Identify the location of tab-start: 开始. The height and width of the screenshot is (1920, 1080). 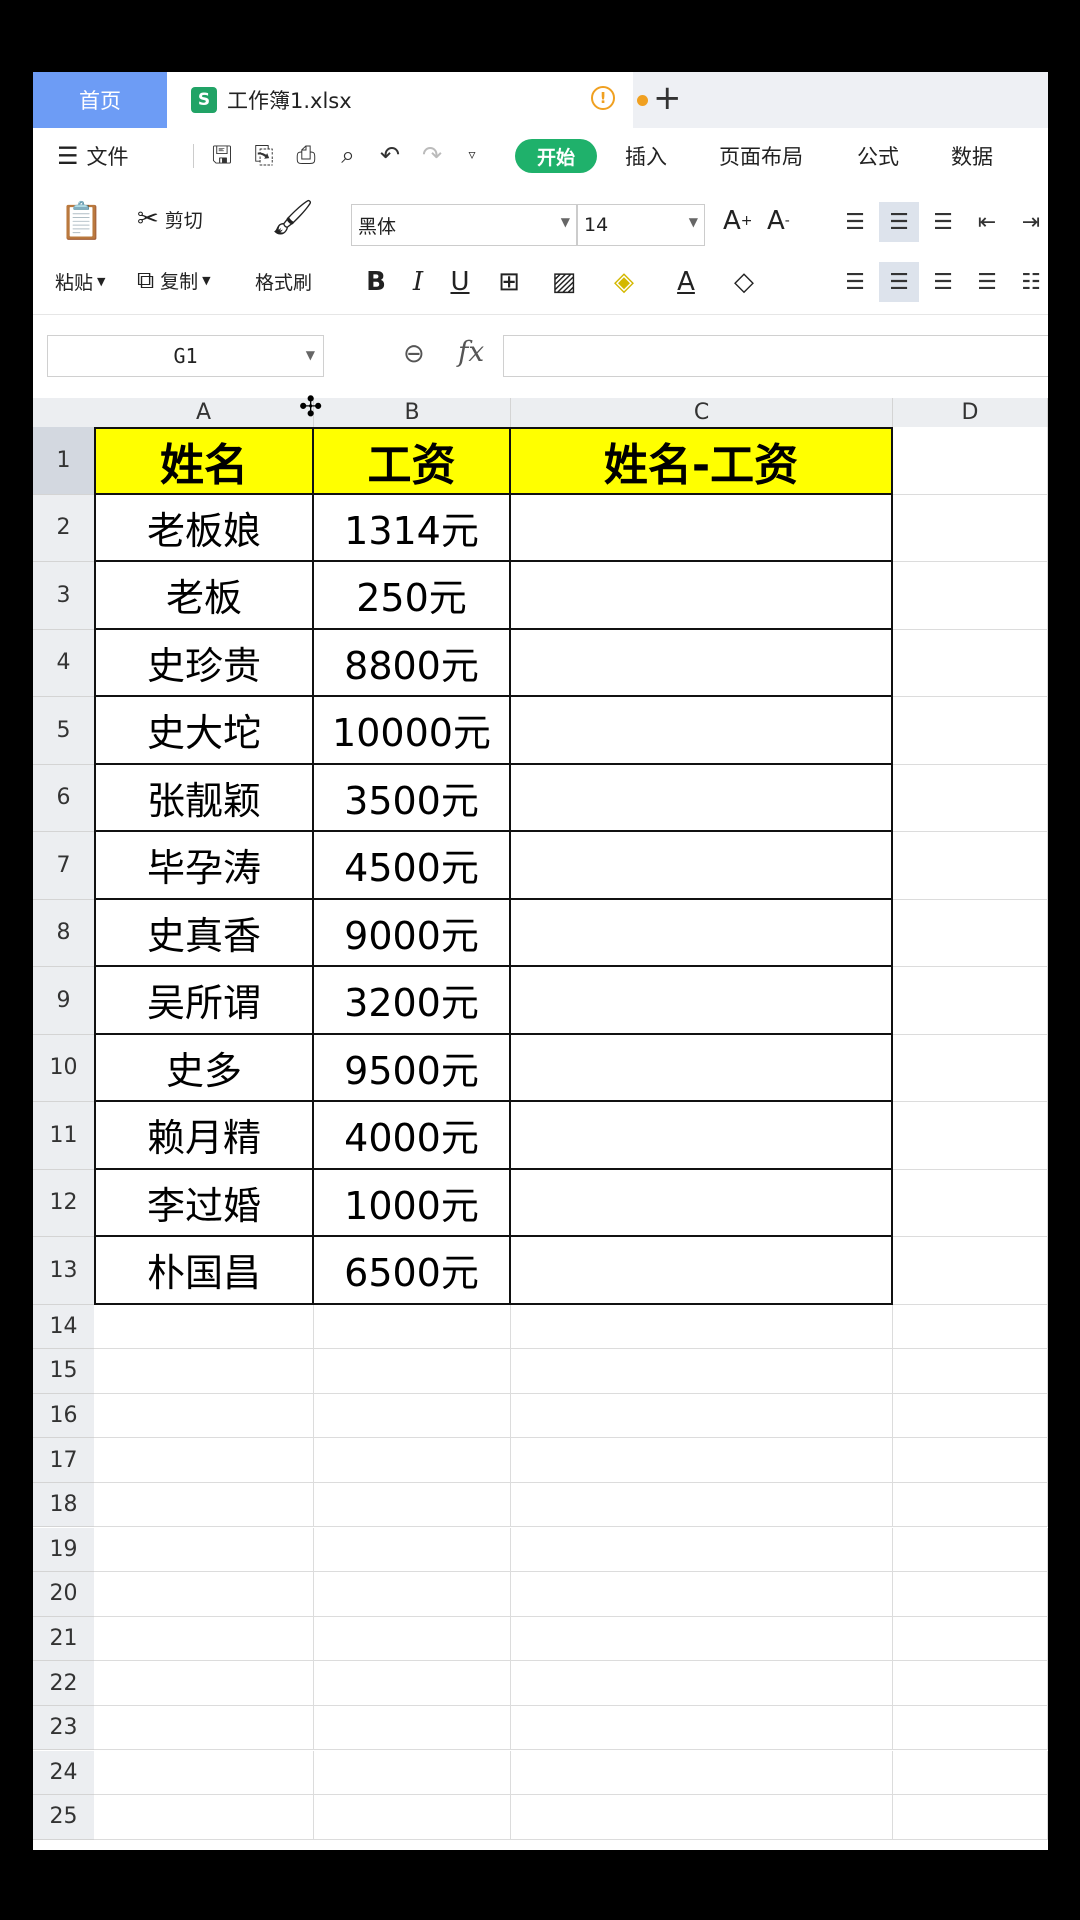
(556, 156).